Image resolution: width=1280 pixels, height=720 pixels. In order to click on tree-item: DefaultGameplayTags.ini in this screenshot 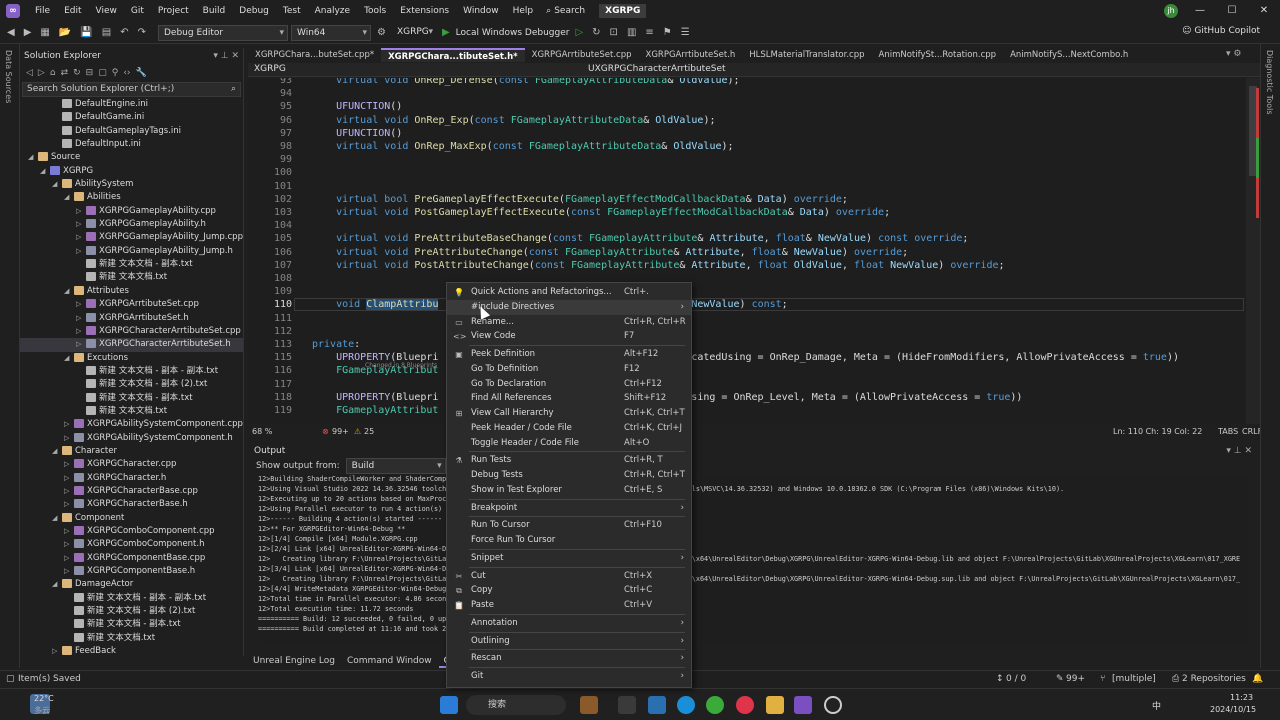, I will do `click(131, 131)`.